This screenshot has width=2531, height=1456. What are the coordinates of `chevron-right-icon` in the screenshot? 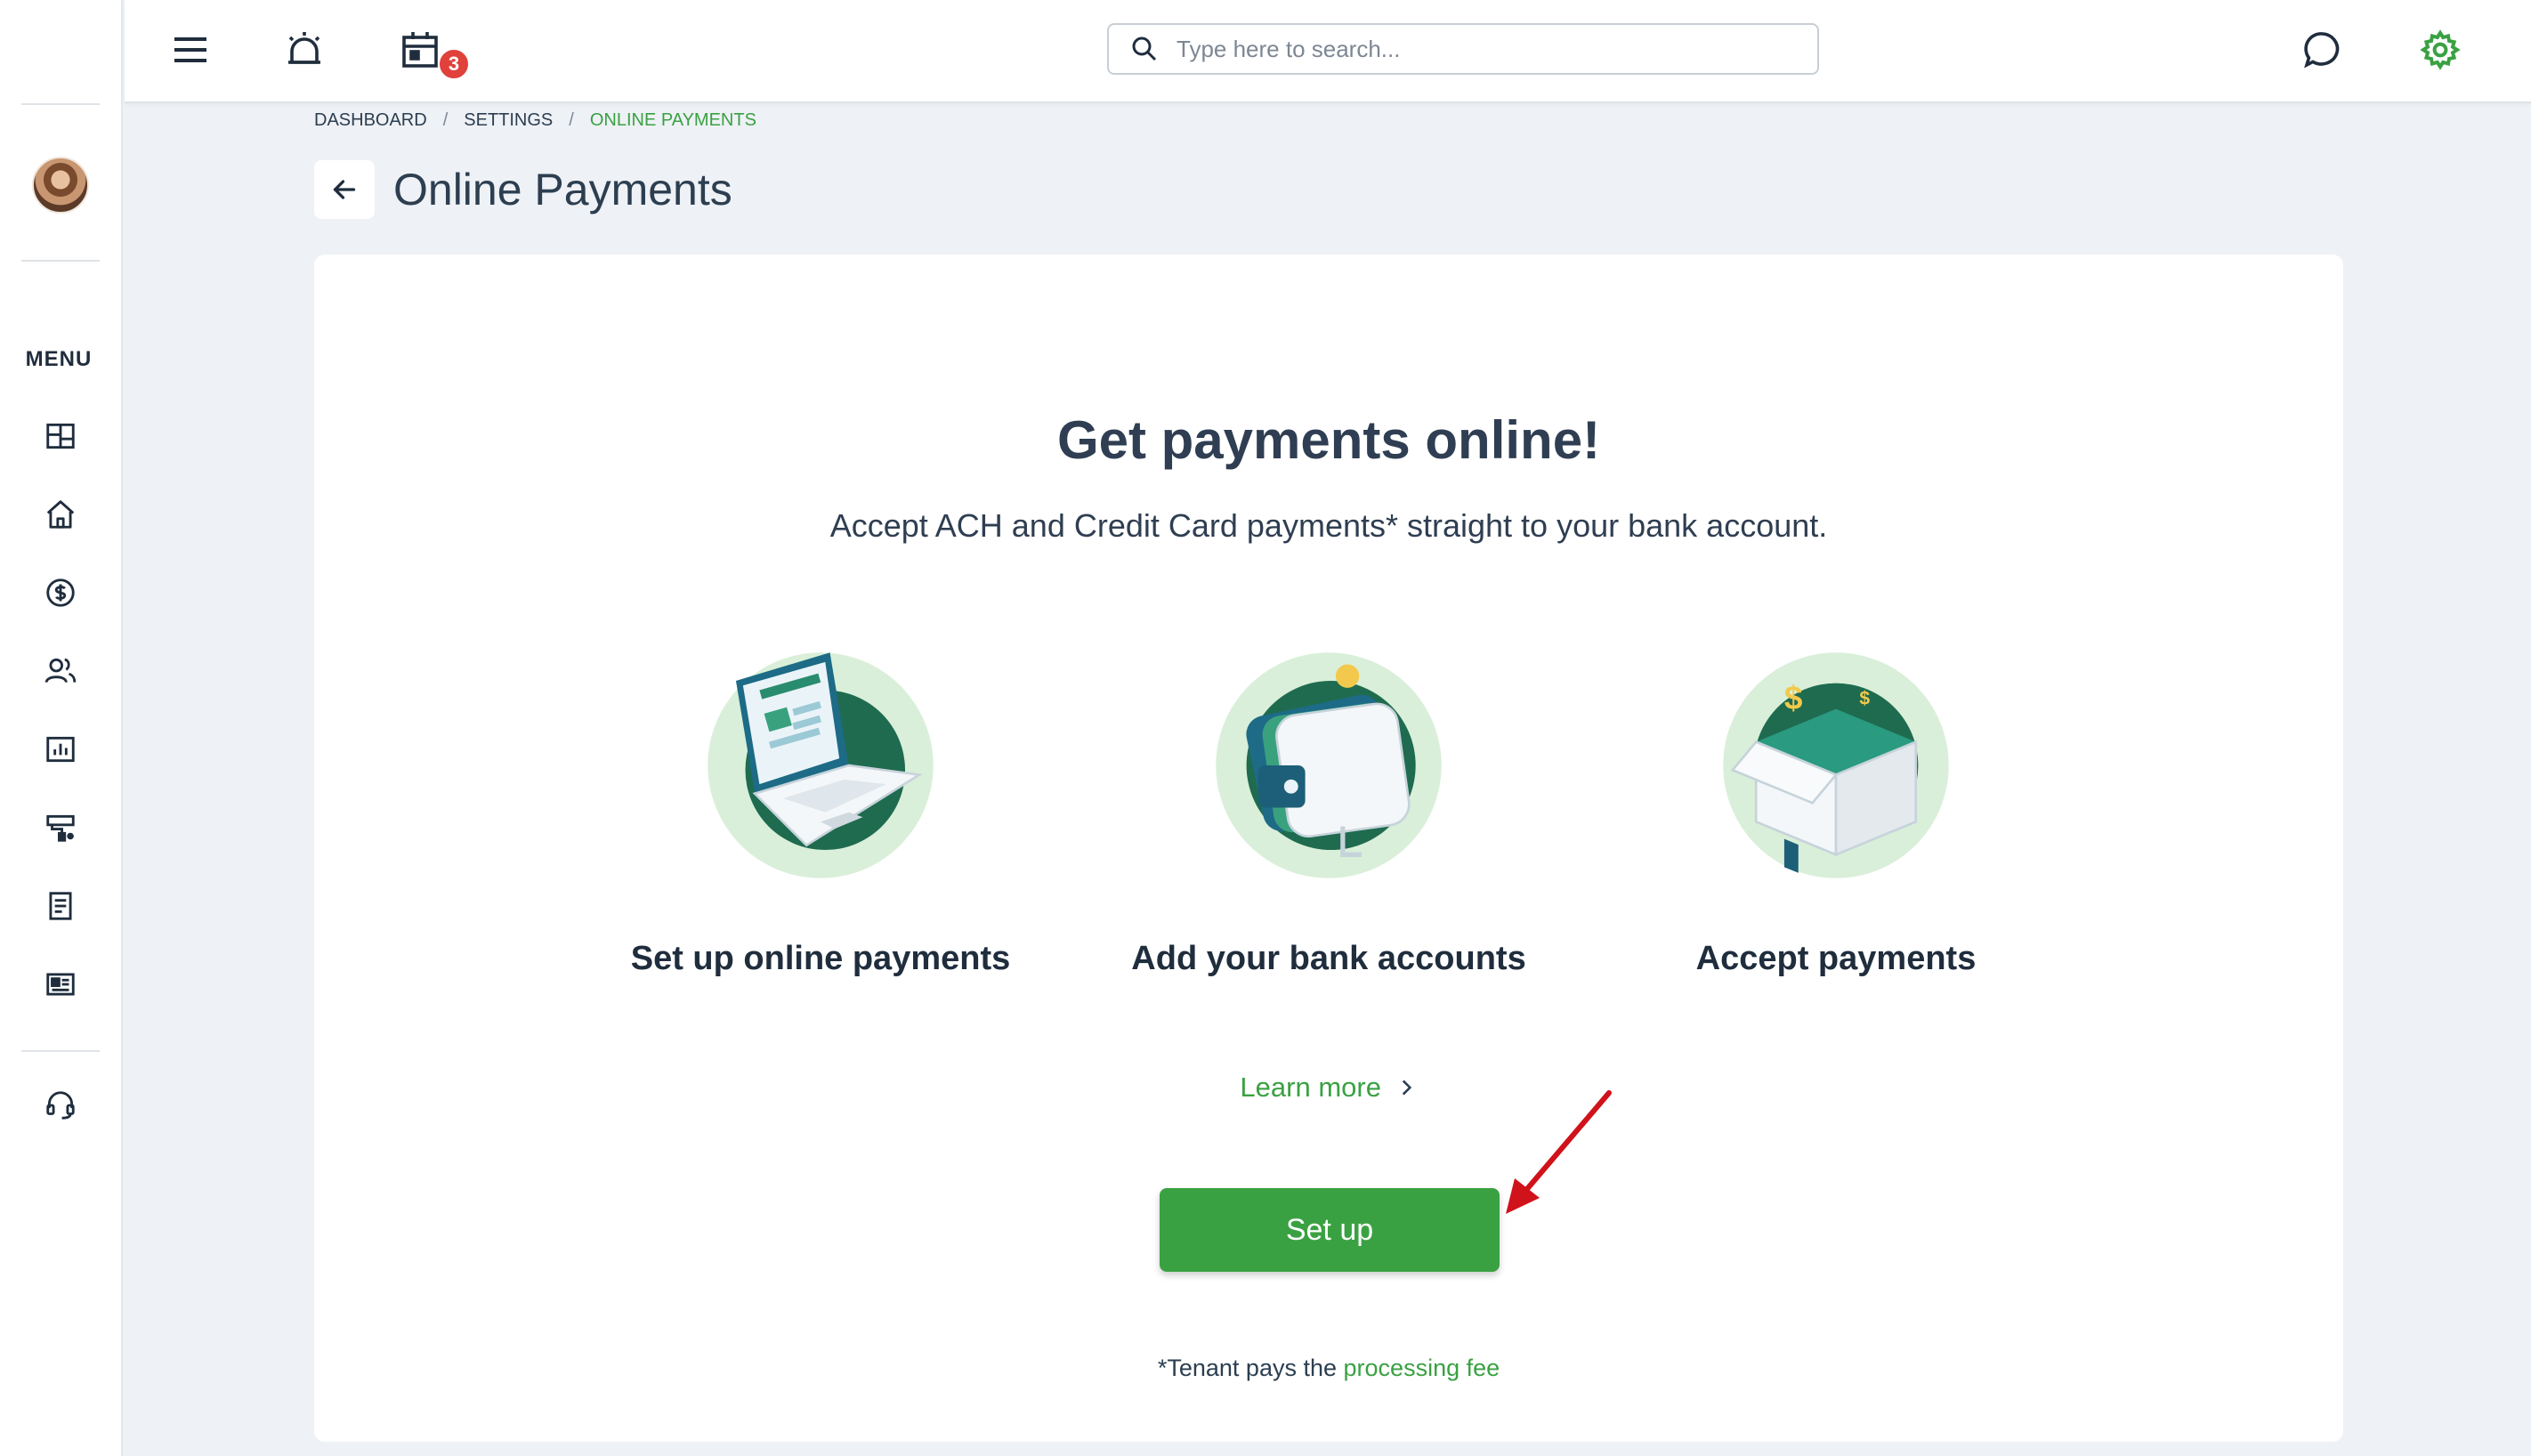 It's located at (1406, 1088).